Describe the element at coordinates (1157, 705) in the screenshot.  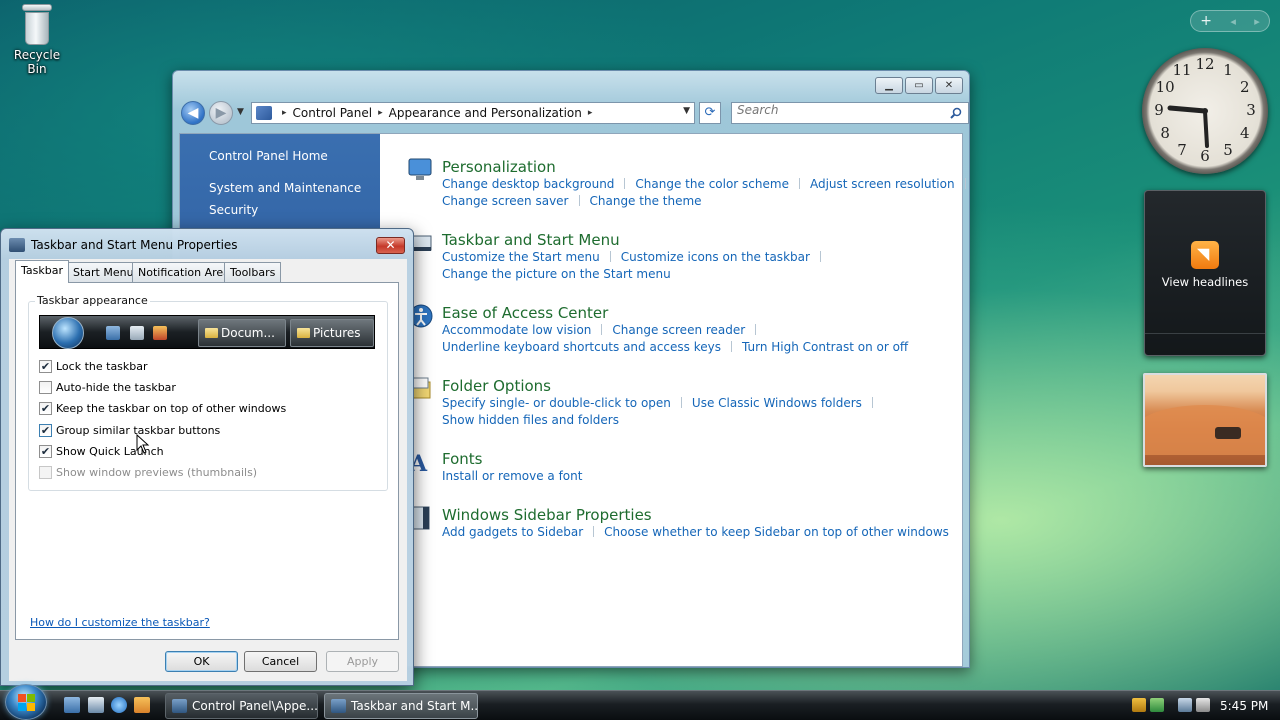
I see `sidebar-tray-icon` at that location.